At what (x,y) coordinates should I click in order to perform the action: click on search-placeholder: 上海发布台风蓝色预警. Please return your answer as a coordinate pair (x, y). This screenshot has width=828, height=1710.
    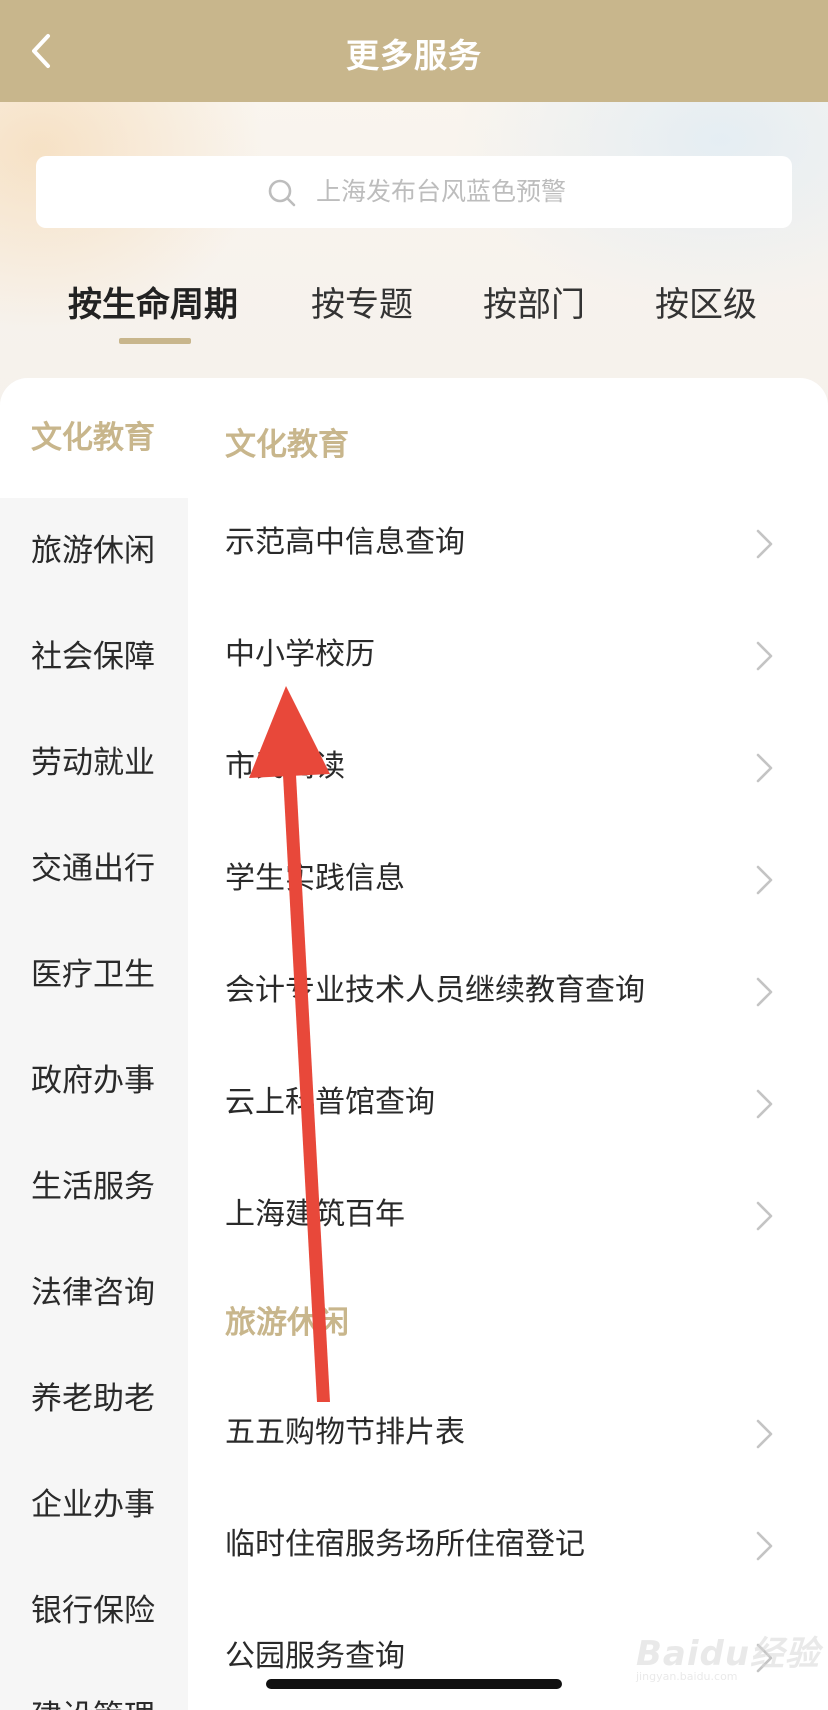
    Looking at the image, I should click on (441, 191).